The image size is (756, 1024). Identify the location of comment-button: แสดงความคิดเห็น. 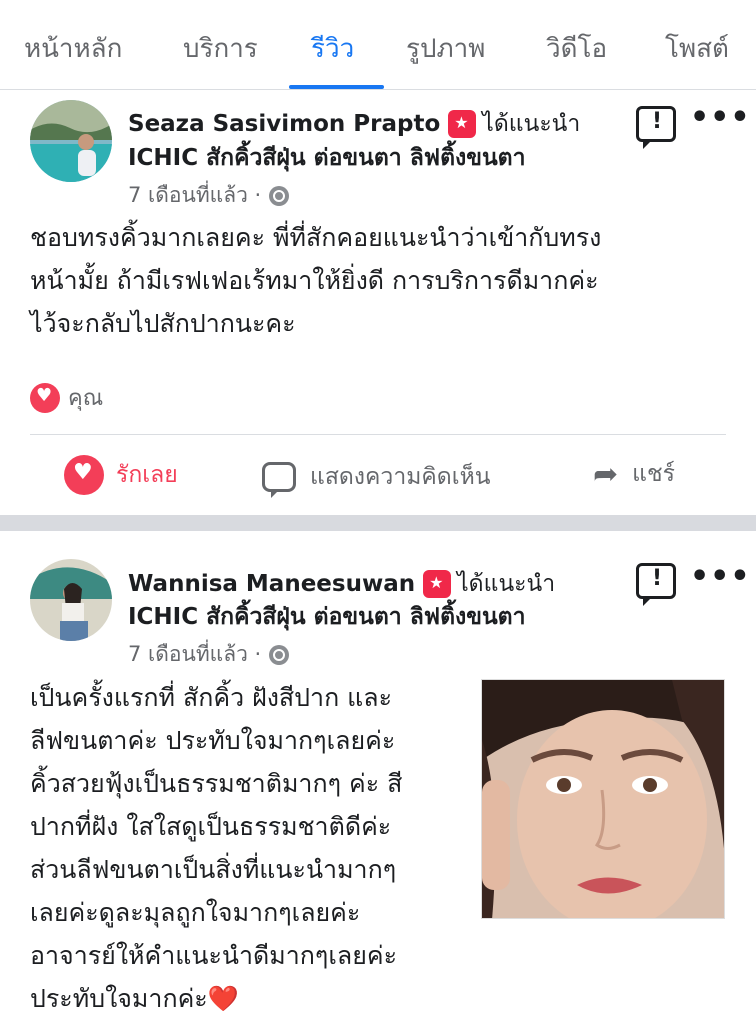
(376, 478).